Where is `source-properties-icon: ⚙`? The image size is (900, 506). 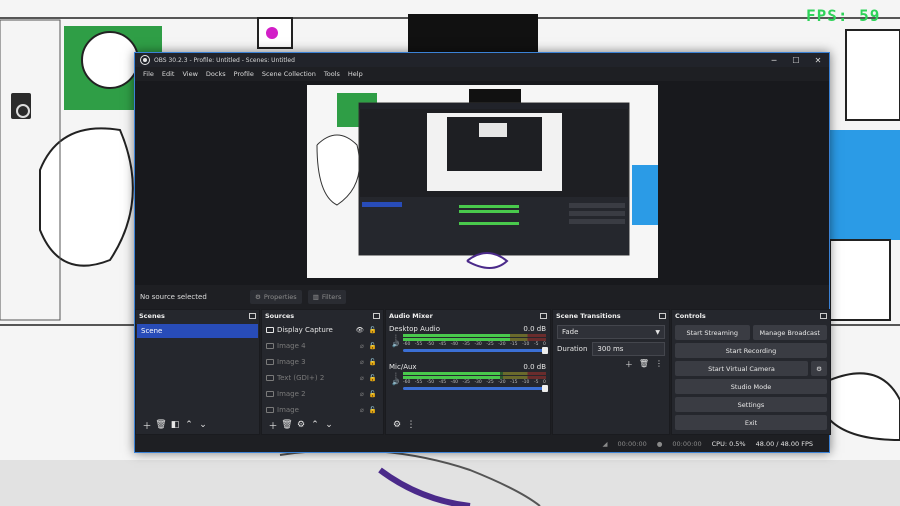
source-properties-icon: ⚙ is located at coordinates (301, 425).